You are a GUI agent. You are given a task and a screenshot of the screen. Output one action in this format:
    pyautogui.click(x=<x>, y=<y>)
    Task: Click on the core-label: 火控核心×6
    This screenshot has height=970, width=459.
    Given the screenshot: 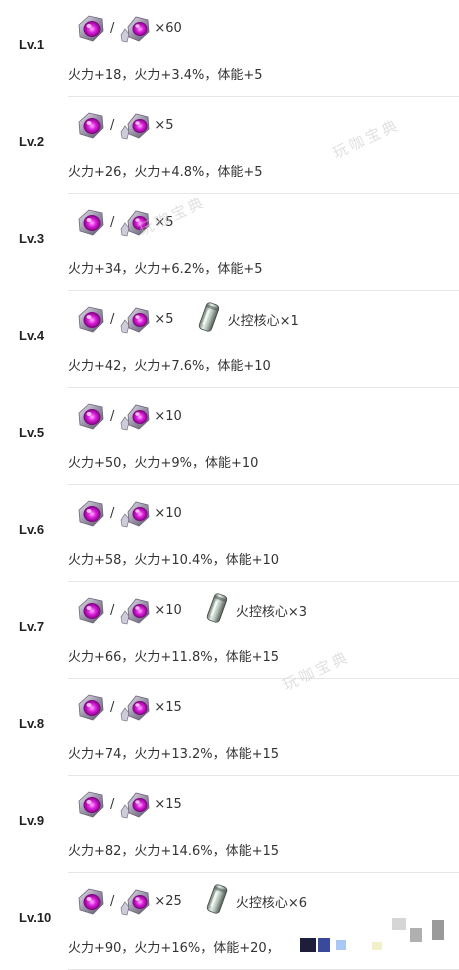 What is the action you would take?
    pyautogui.click(x=271, y=903)
    